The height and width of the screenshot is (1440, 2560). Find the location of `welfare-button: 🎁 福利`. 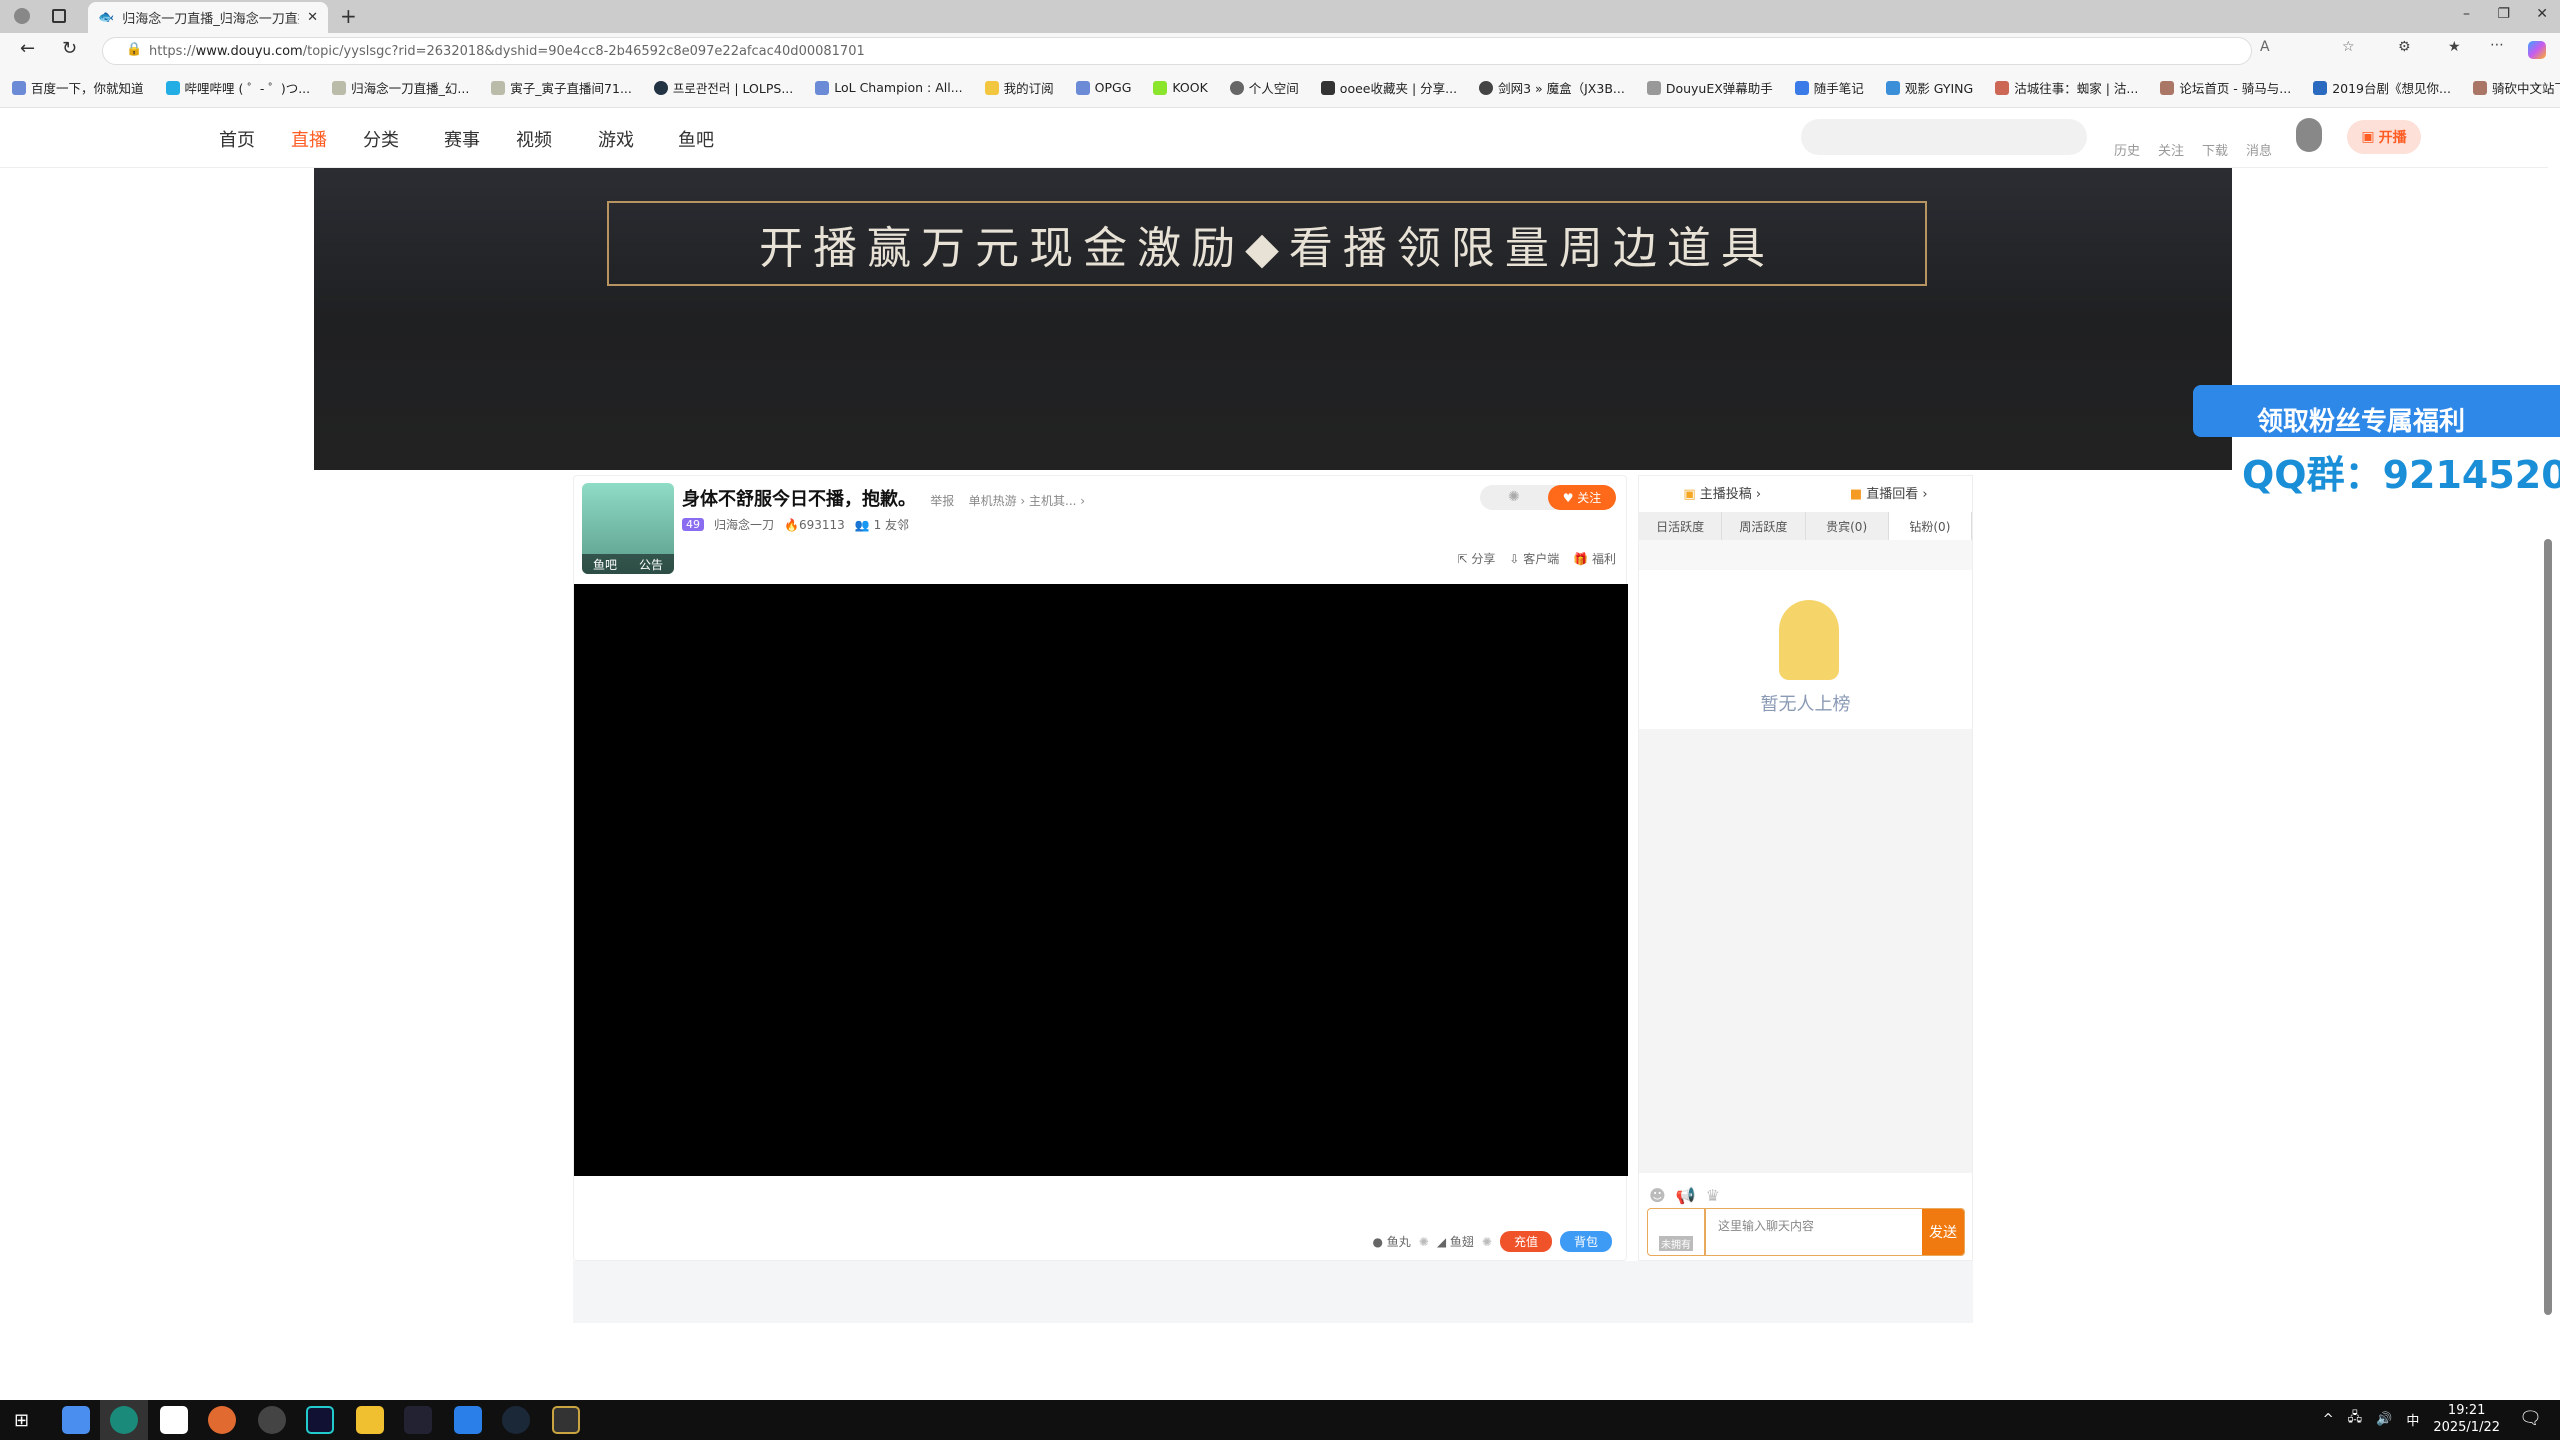

welfare-button: 🎁 福利 is located at coordinates (1594, 558).